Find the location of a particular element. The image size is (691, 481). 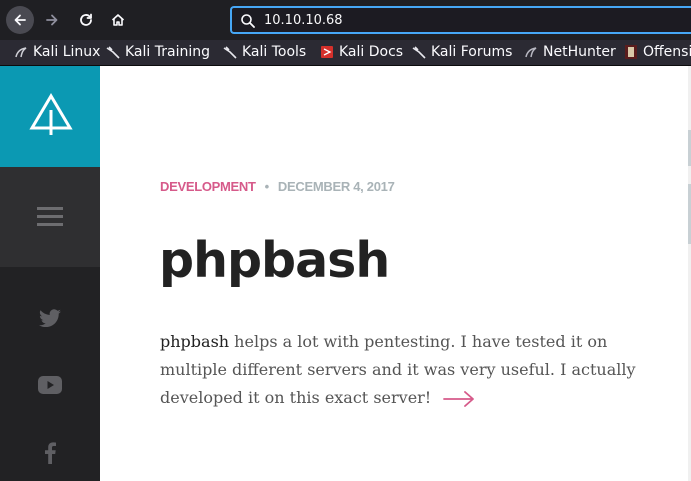

post-category: DEVELOPMENT is located at coordinates (208, 186).